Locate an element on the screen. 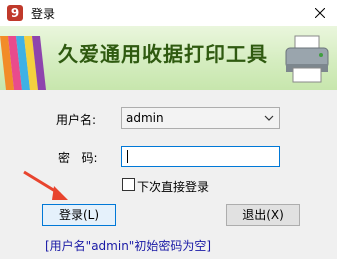 Image resolution: width=337 pixels, height=259 pixels. app-icon: 9 is located at coordinates (15, 13).